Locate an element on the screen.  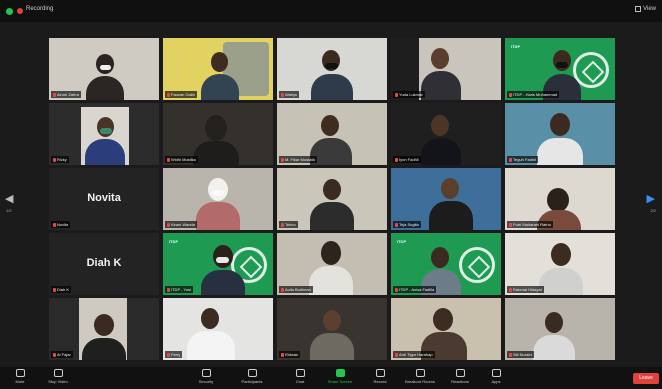
participant-tile: ITDP ITDP - Anisa Fadilla is located at coordinates (446, 264).